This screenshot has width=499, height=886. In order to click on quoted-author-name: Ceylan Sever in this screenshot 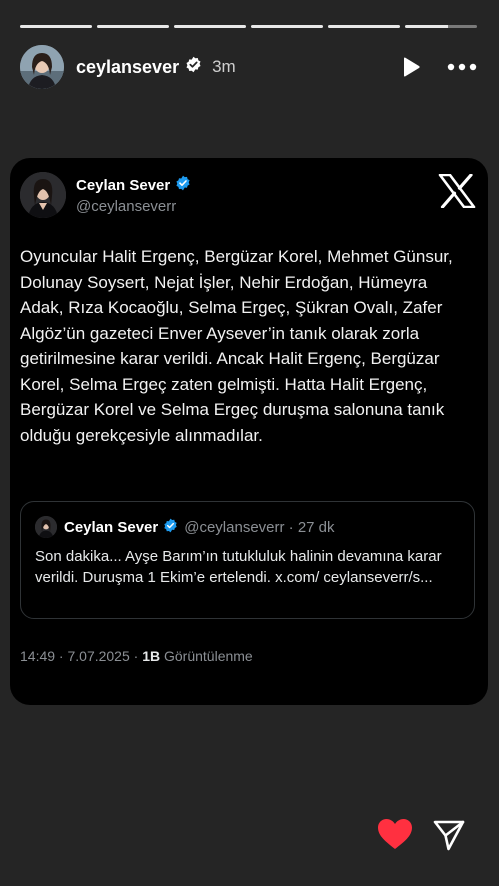, I will do `click(111, 527)`.